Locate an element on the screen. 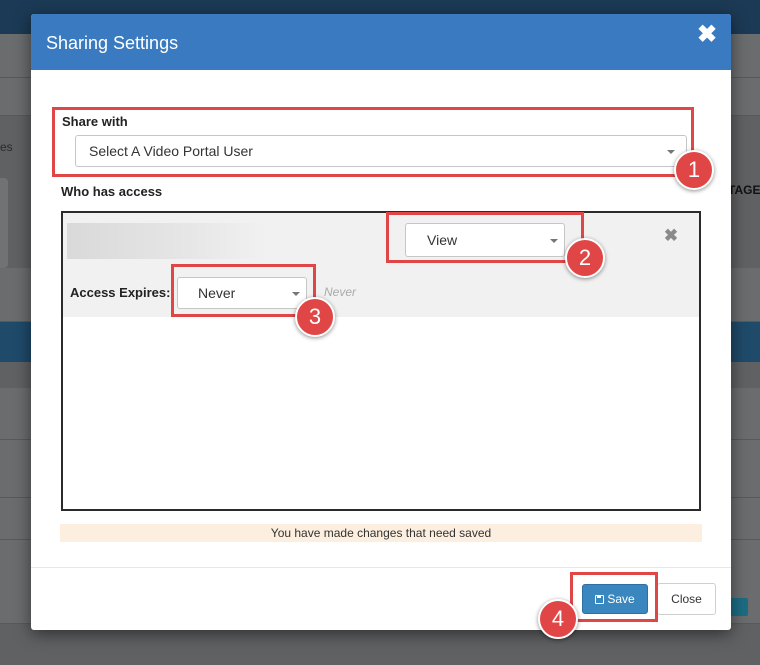 The image size is (760, 665). background-text: es is located at coordinates (6, 147).